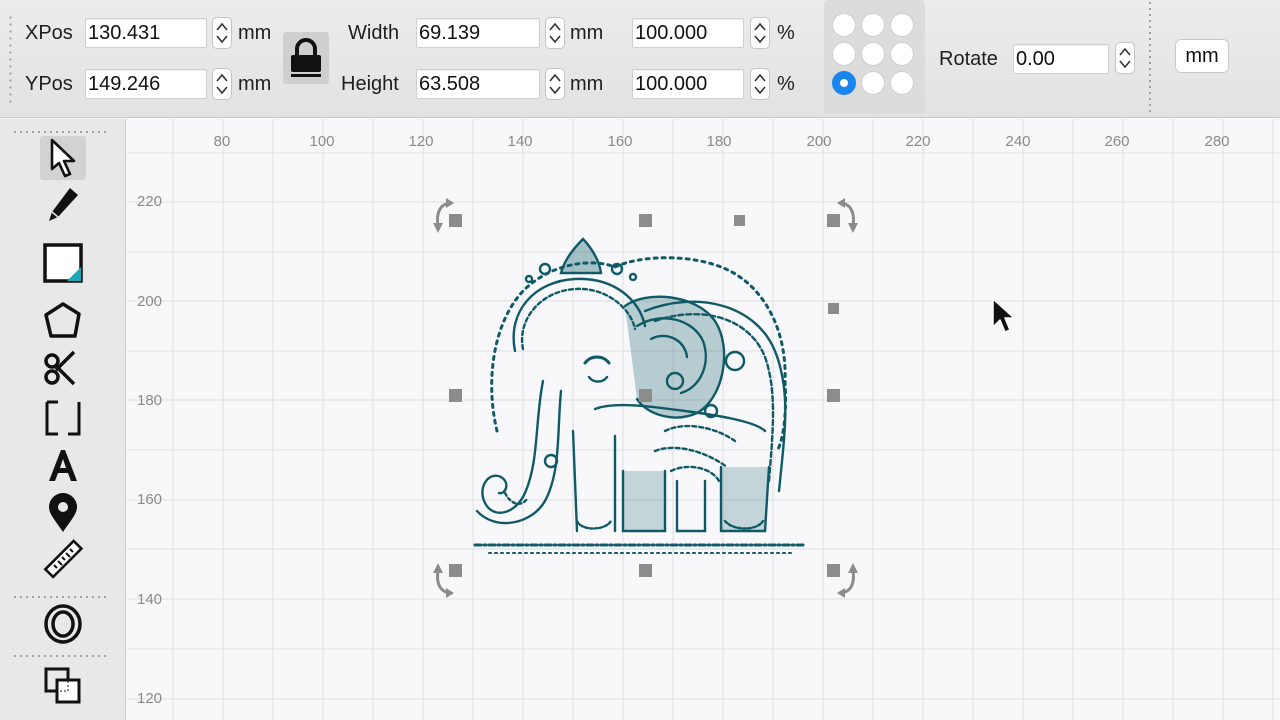  I want to click on anchor-point-selector, so click(874, 57).